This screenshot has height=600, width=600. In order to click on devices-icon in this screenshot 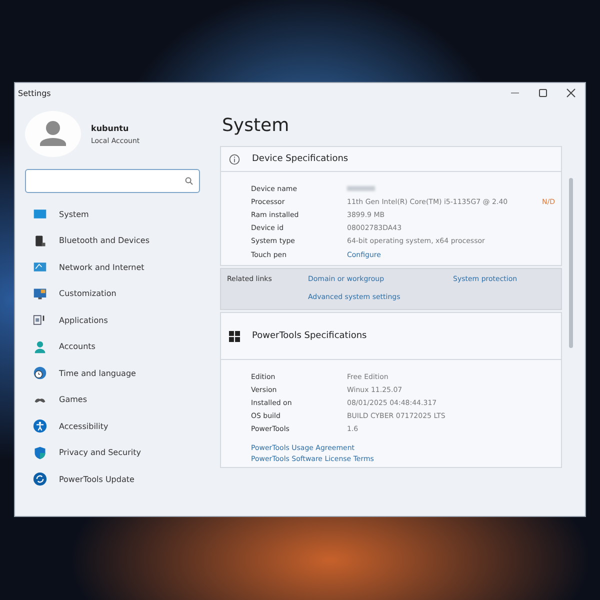, I will do `click(40, 241)`.